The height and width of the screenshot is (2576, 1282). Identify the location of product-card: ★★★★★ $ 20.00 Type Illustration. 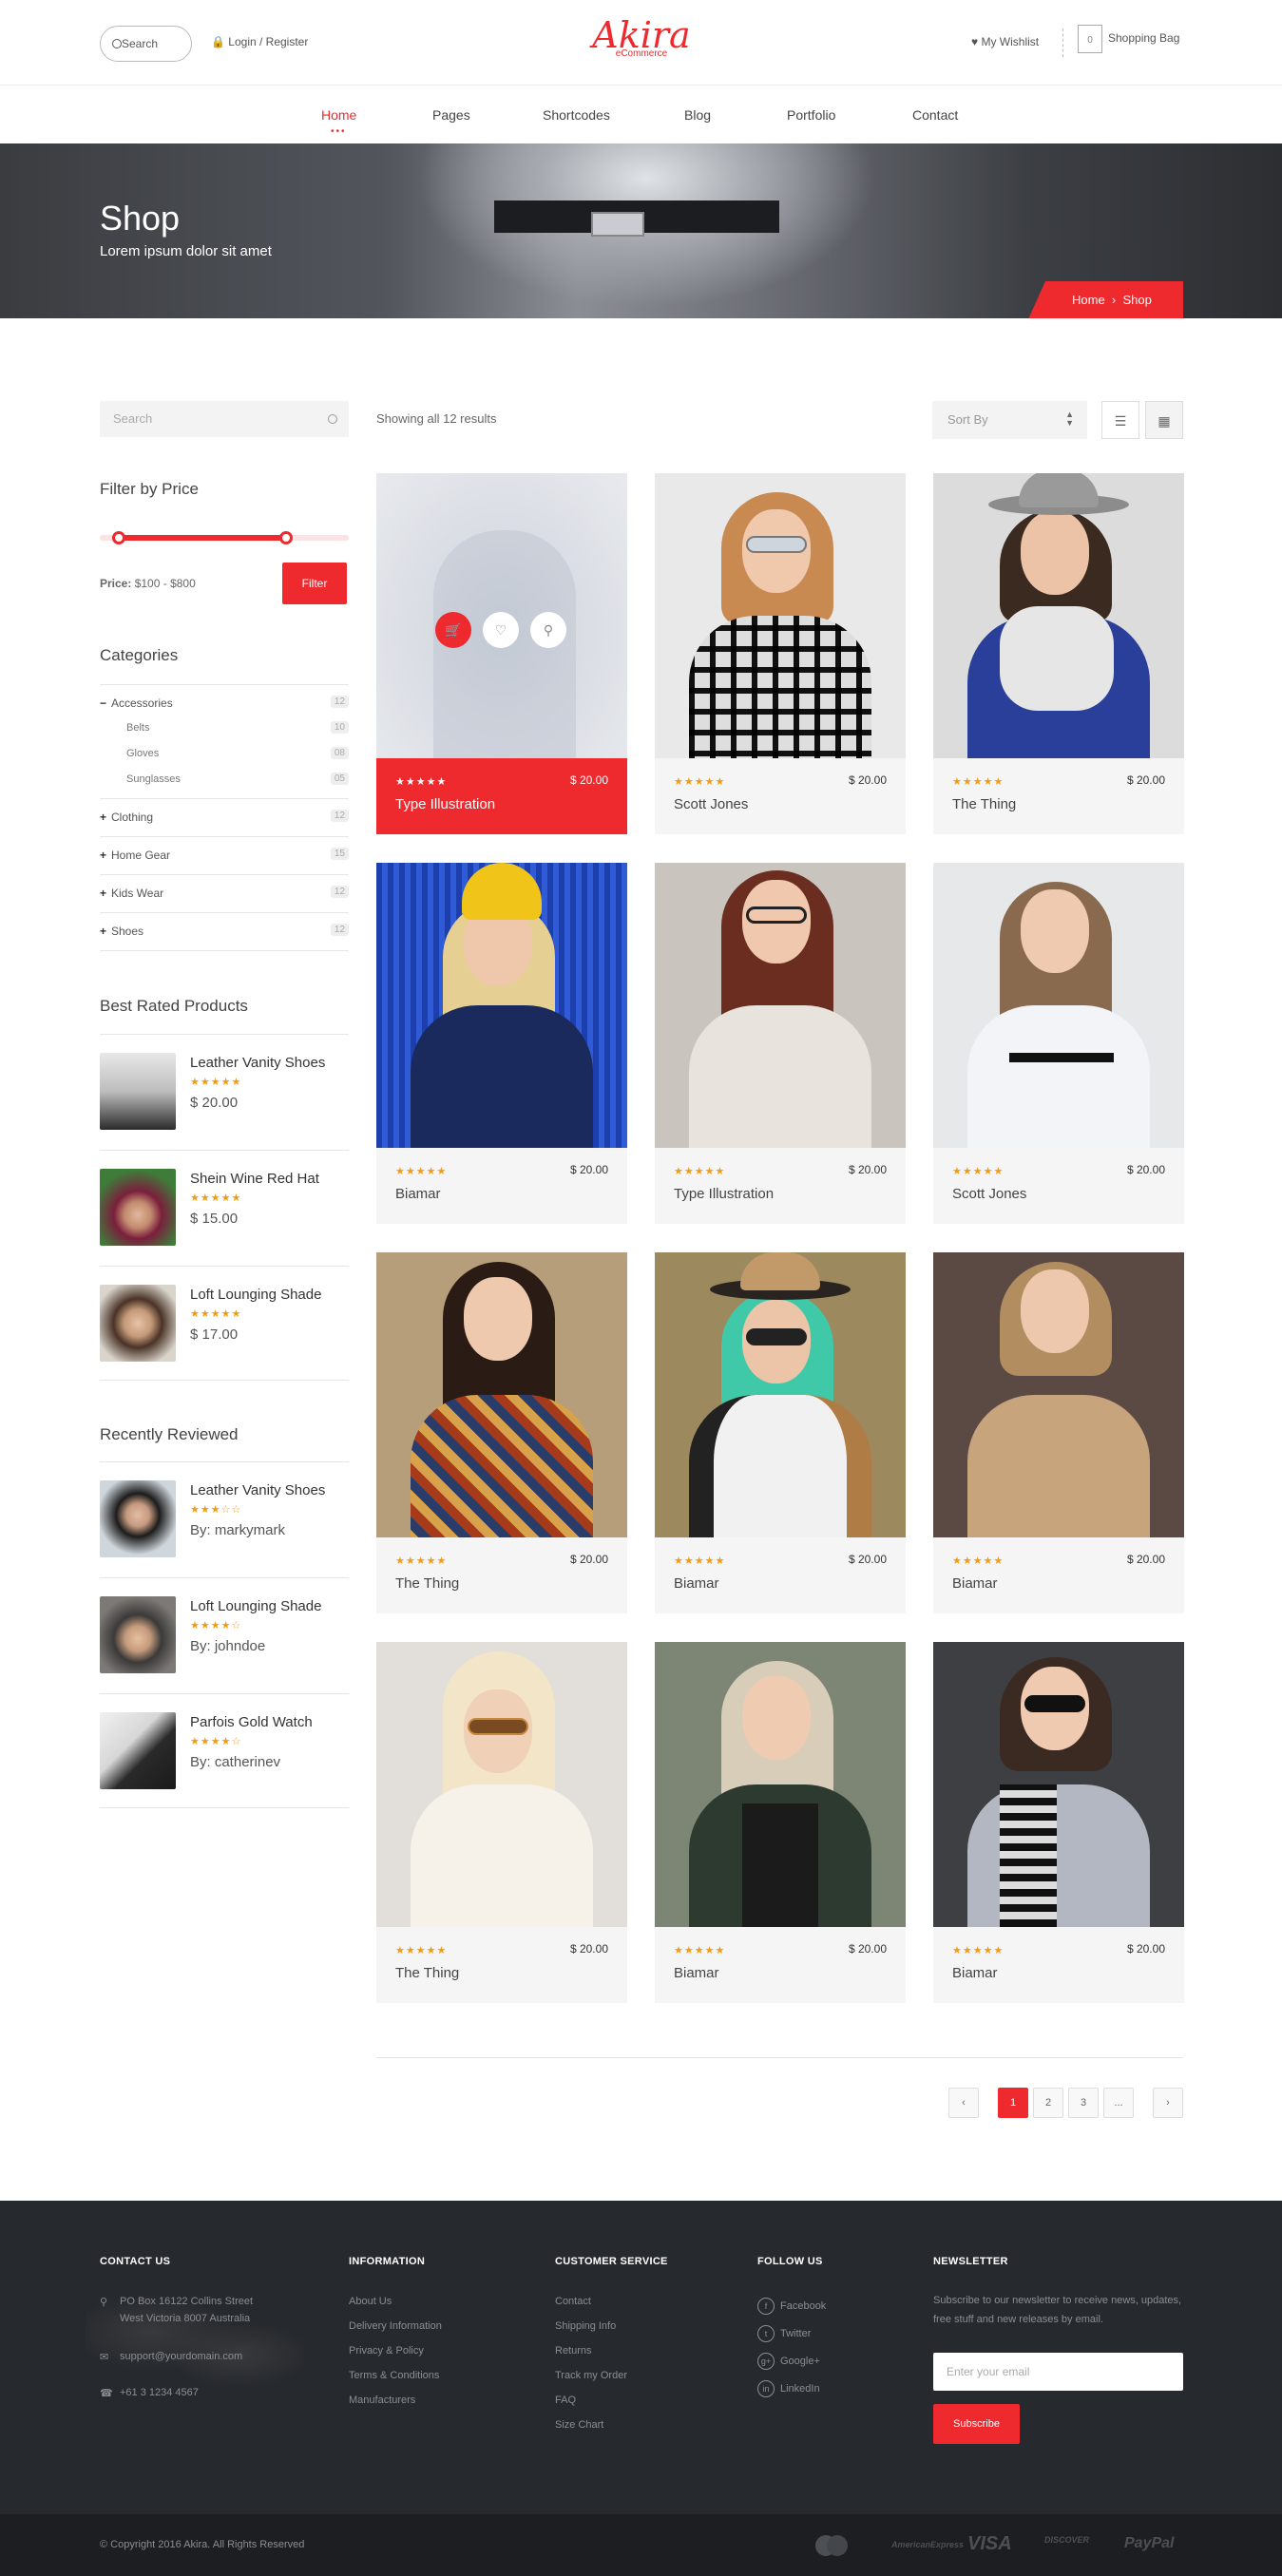
(780, 1043).